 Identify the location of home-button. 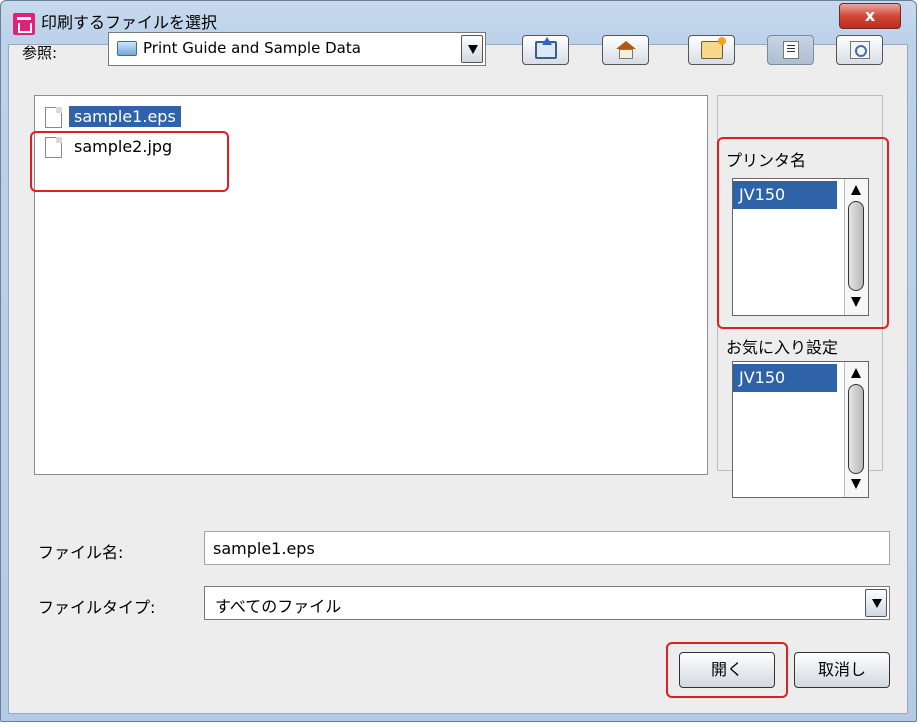
(625, 50).